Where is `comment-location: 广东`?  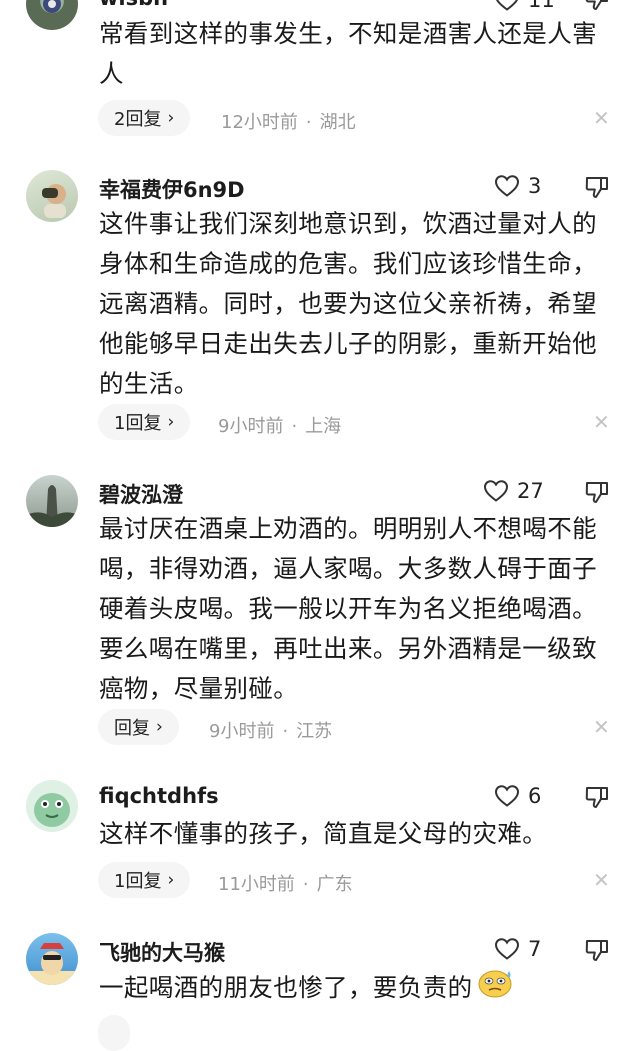
comment-location: 广东 is located at coordinates (334, 884).